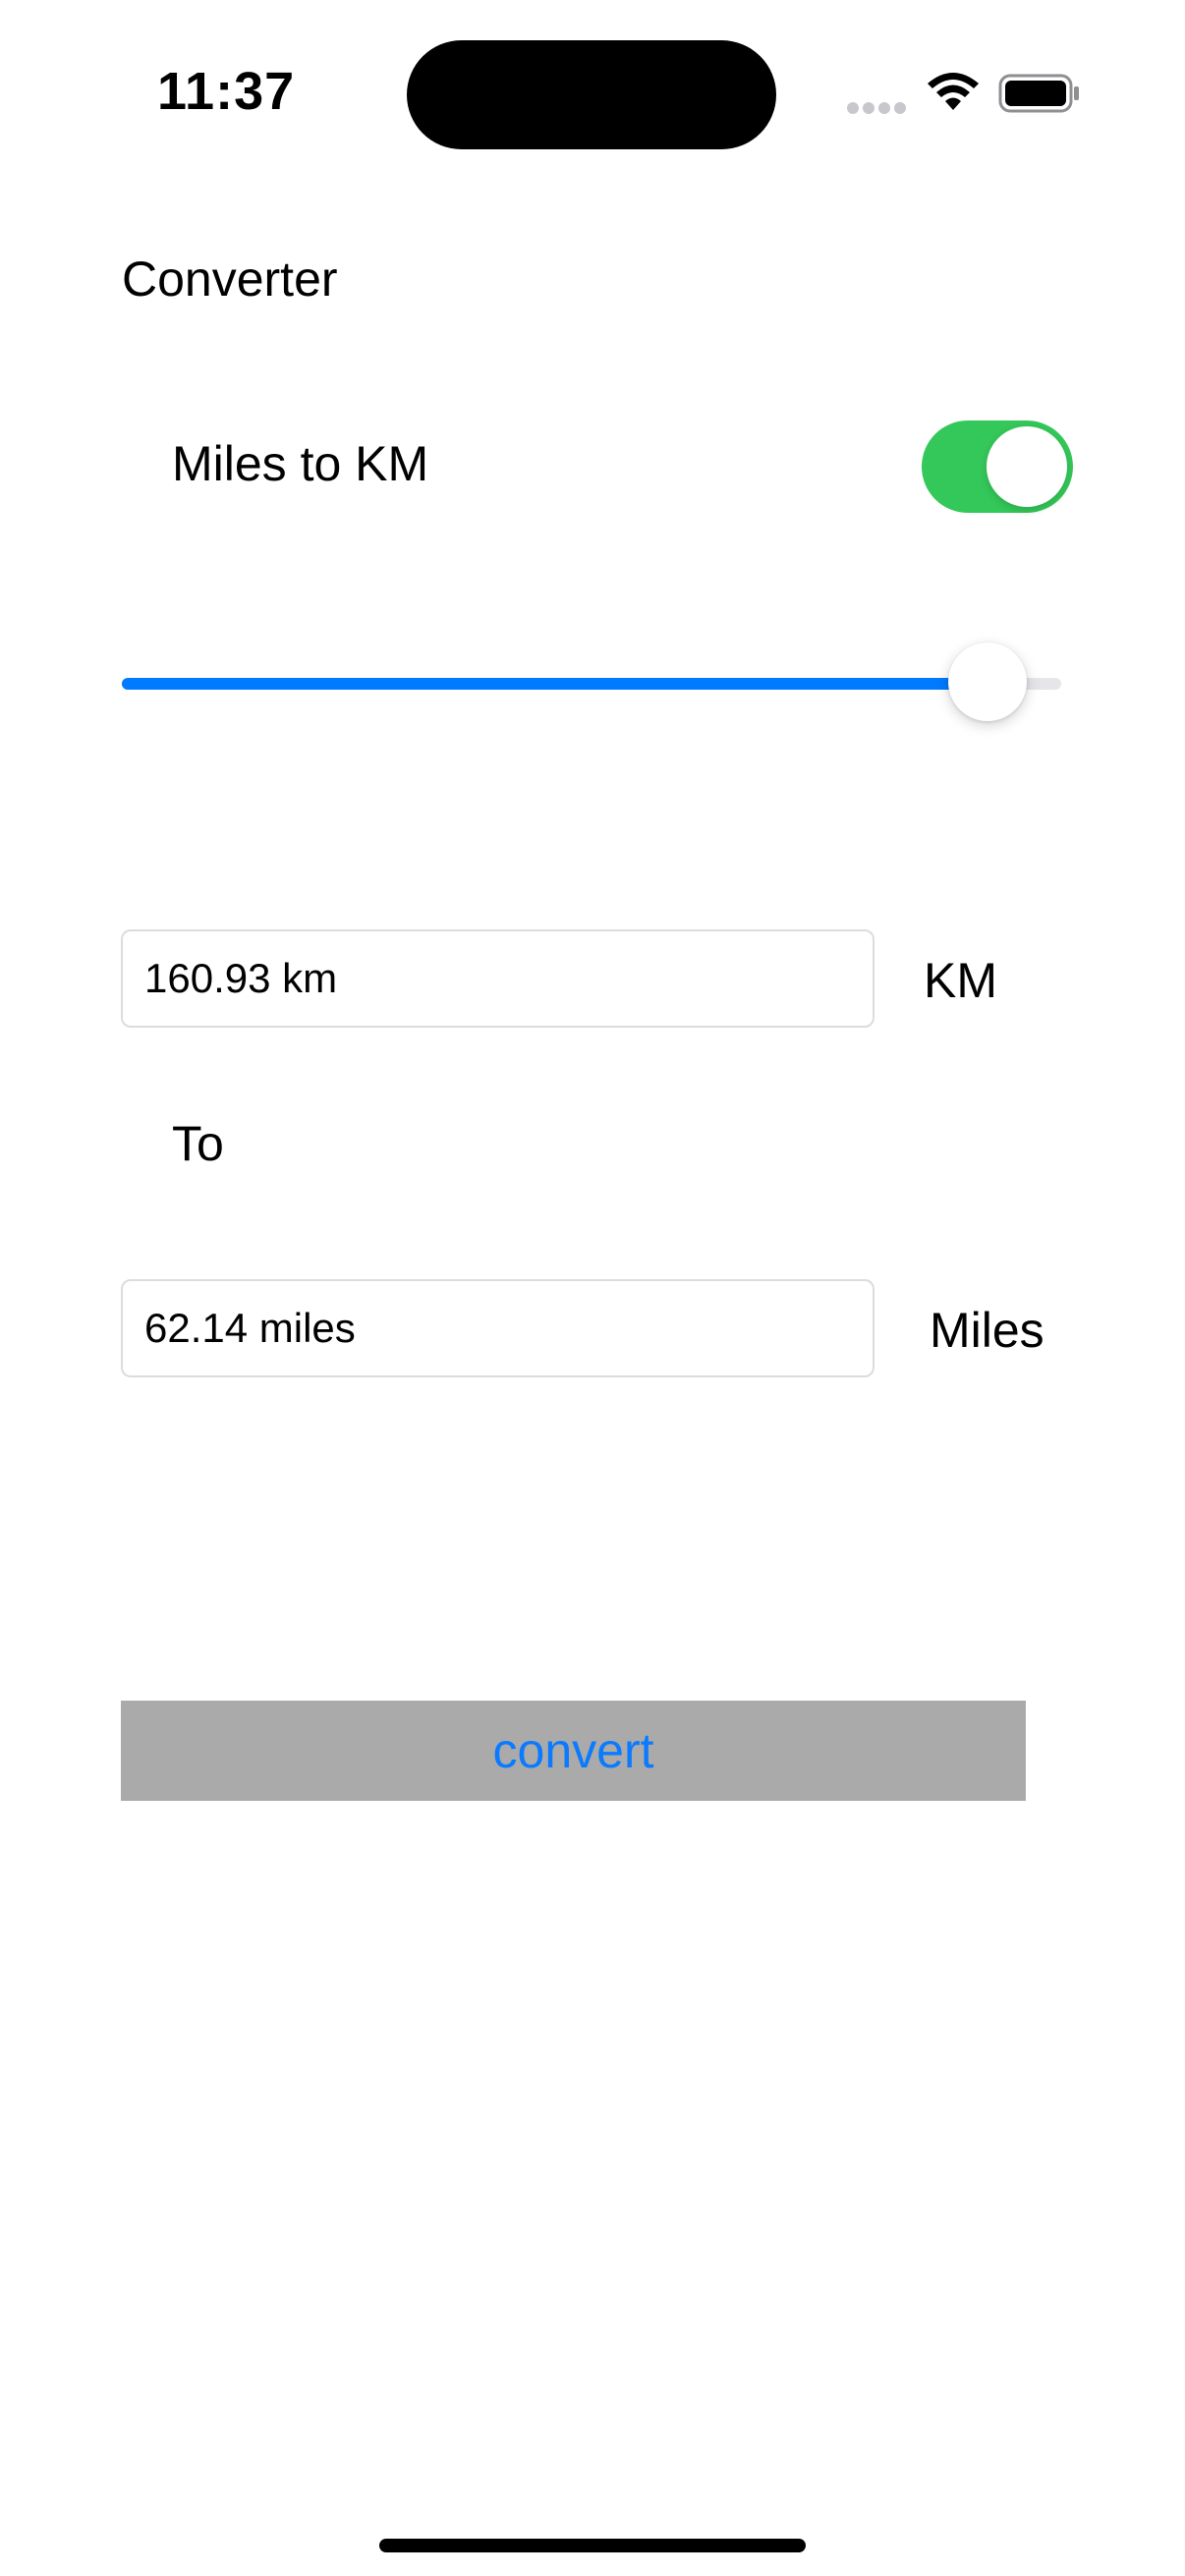 This screenshot has height=2576, width=1185. Describe the element at coordinates (592, 2545) in the screenshot. I see `home-indicator` at that location.